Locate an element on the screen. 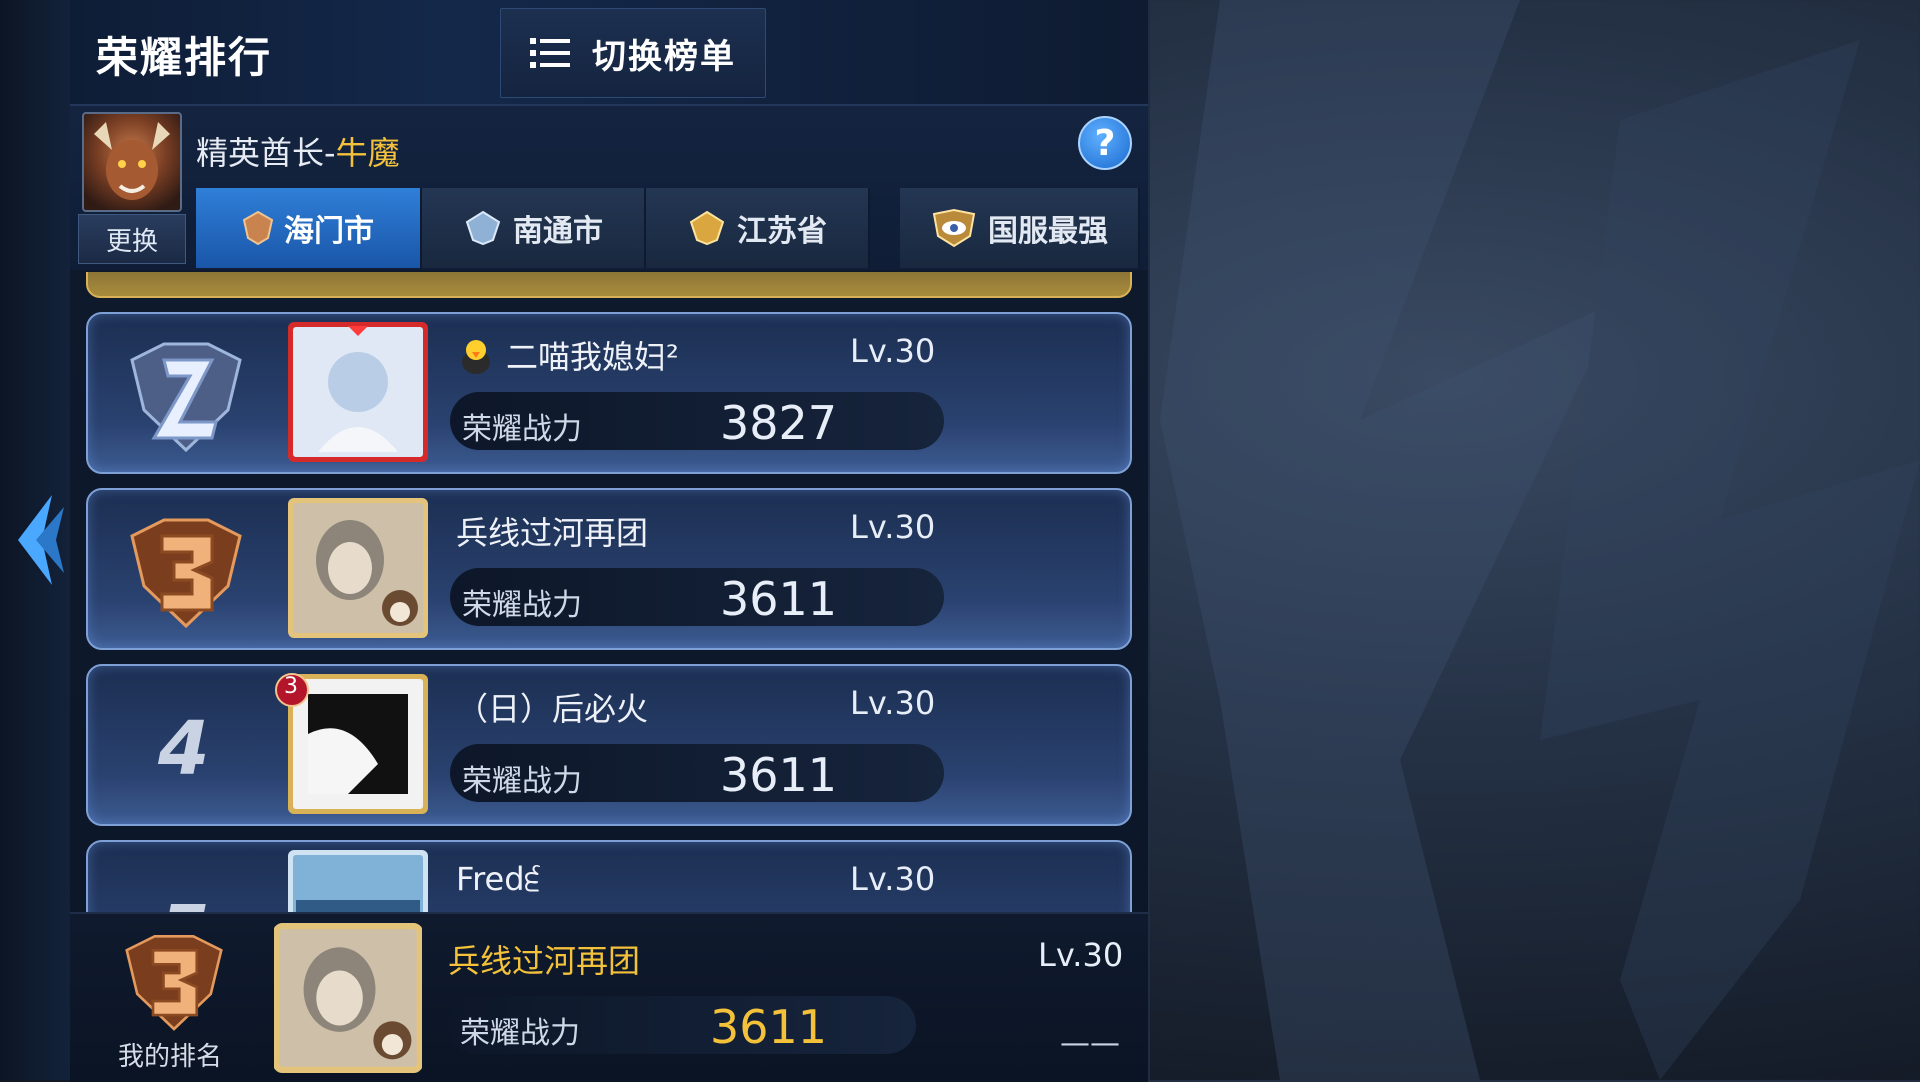  hero-rank-title: 精英酋长-牛魔 is located at coordinates (298, 151).